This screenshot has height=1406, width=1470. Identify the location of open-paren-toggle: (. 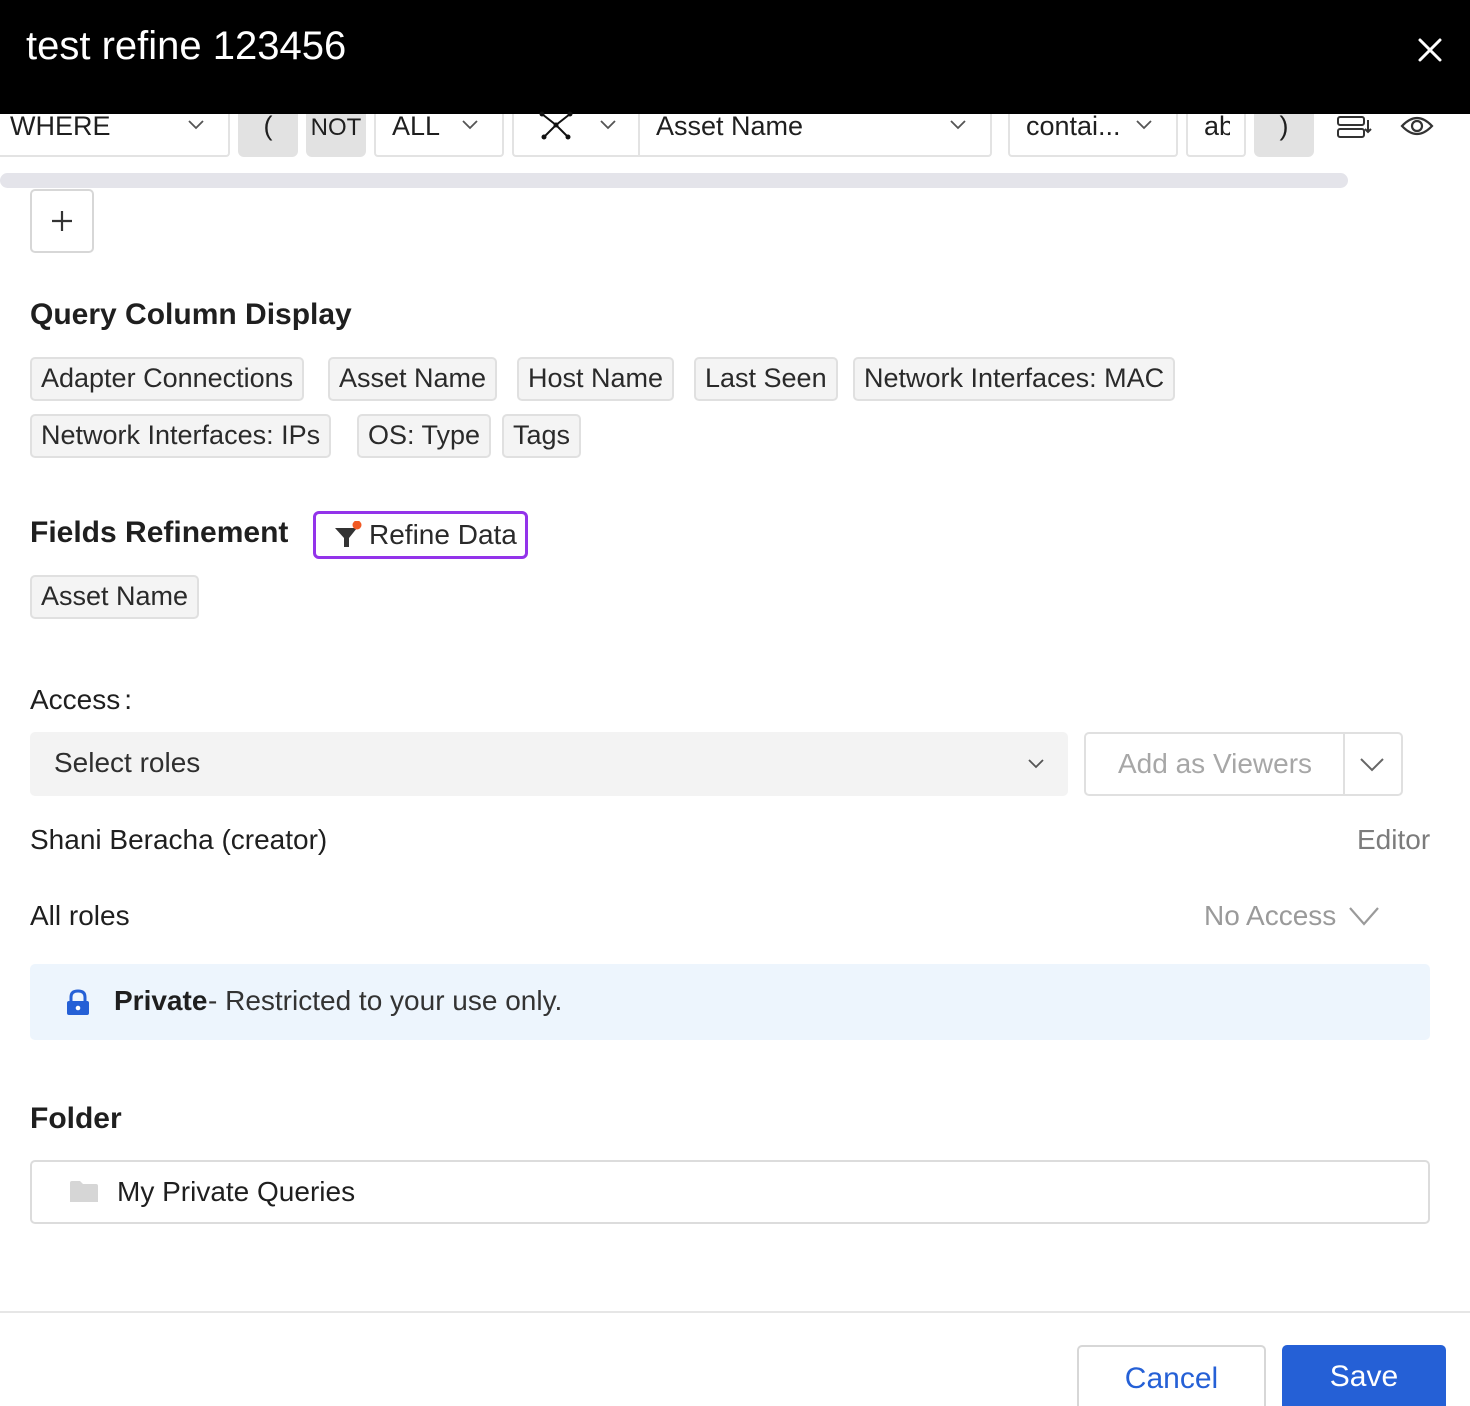
(268, 134).